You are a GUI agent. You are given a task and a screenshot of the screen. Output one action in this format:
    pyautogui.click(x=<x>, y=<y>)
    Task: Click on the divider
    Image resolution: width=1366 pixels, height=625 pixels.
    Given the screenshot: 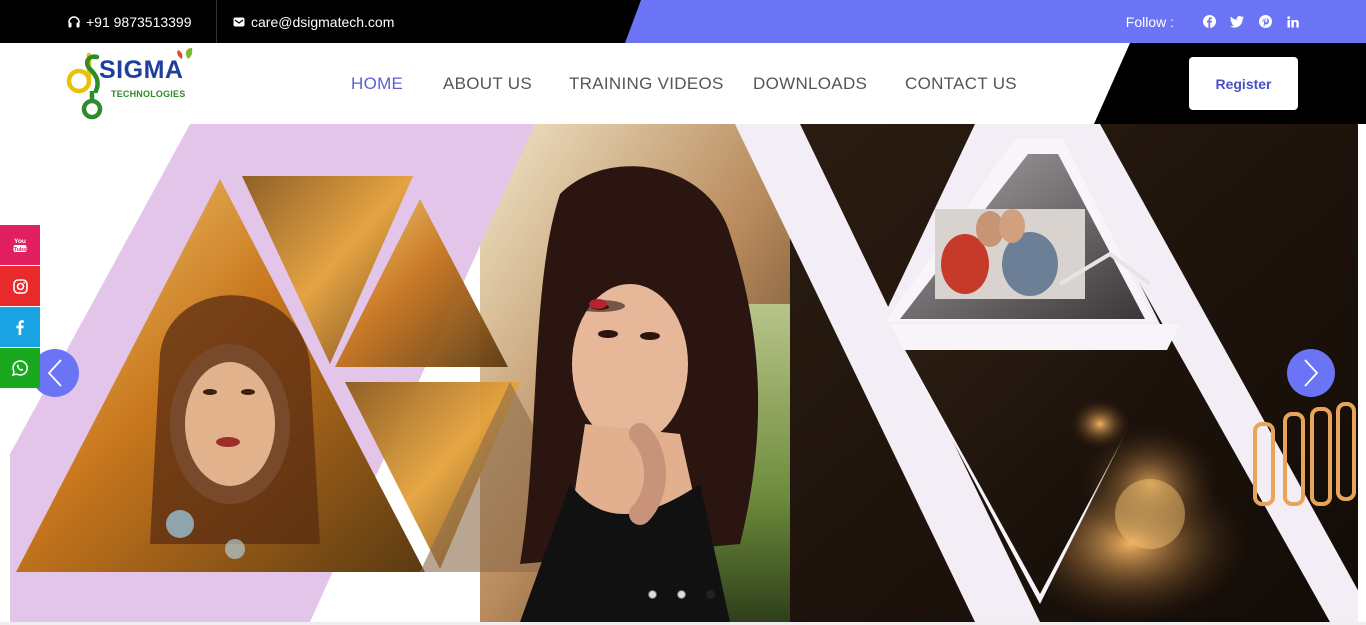 What is the action you would take?
    pyautogui.click(x=216, y=21)
    